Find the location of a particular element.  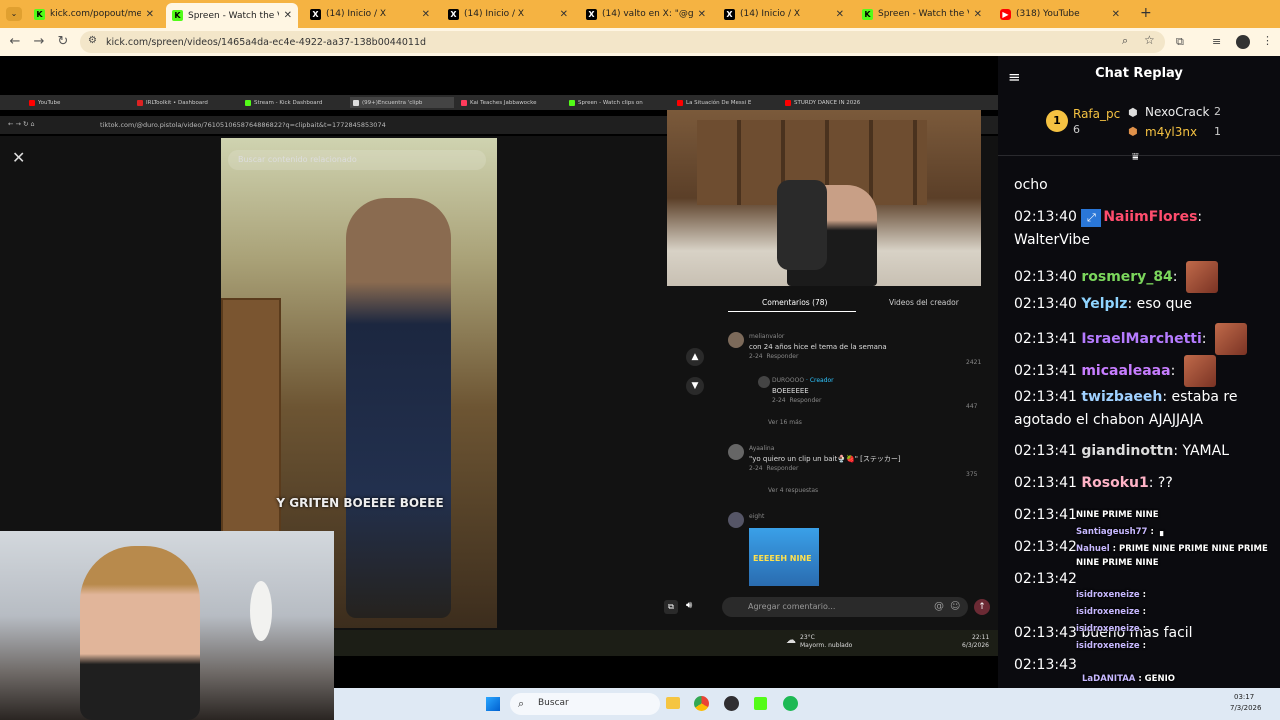

chat-username: Yelplz is located at coordinates (1104, 304).